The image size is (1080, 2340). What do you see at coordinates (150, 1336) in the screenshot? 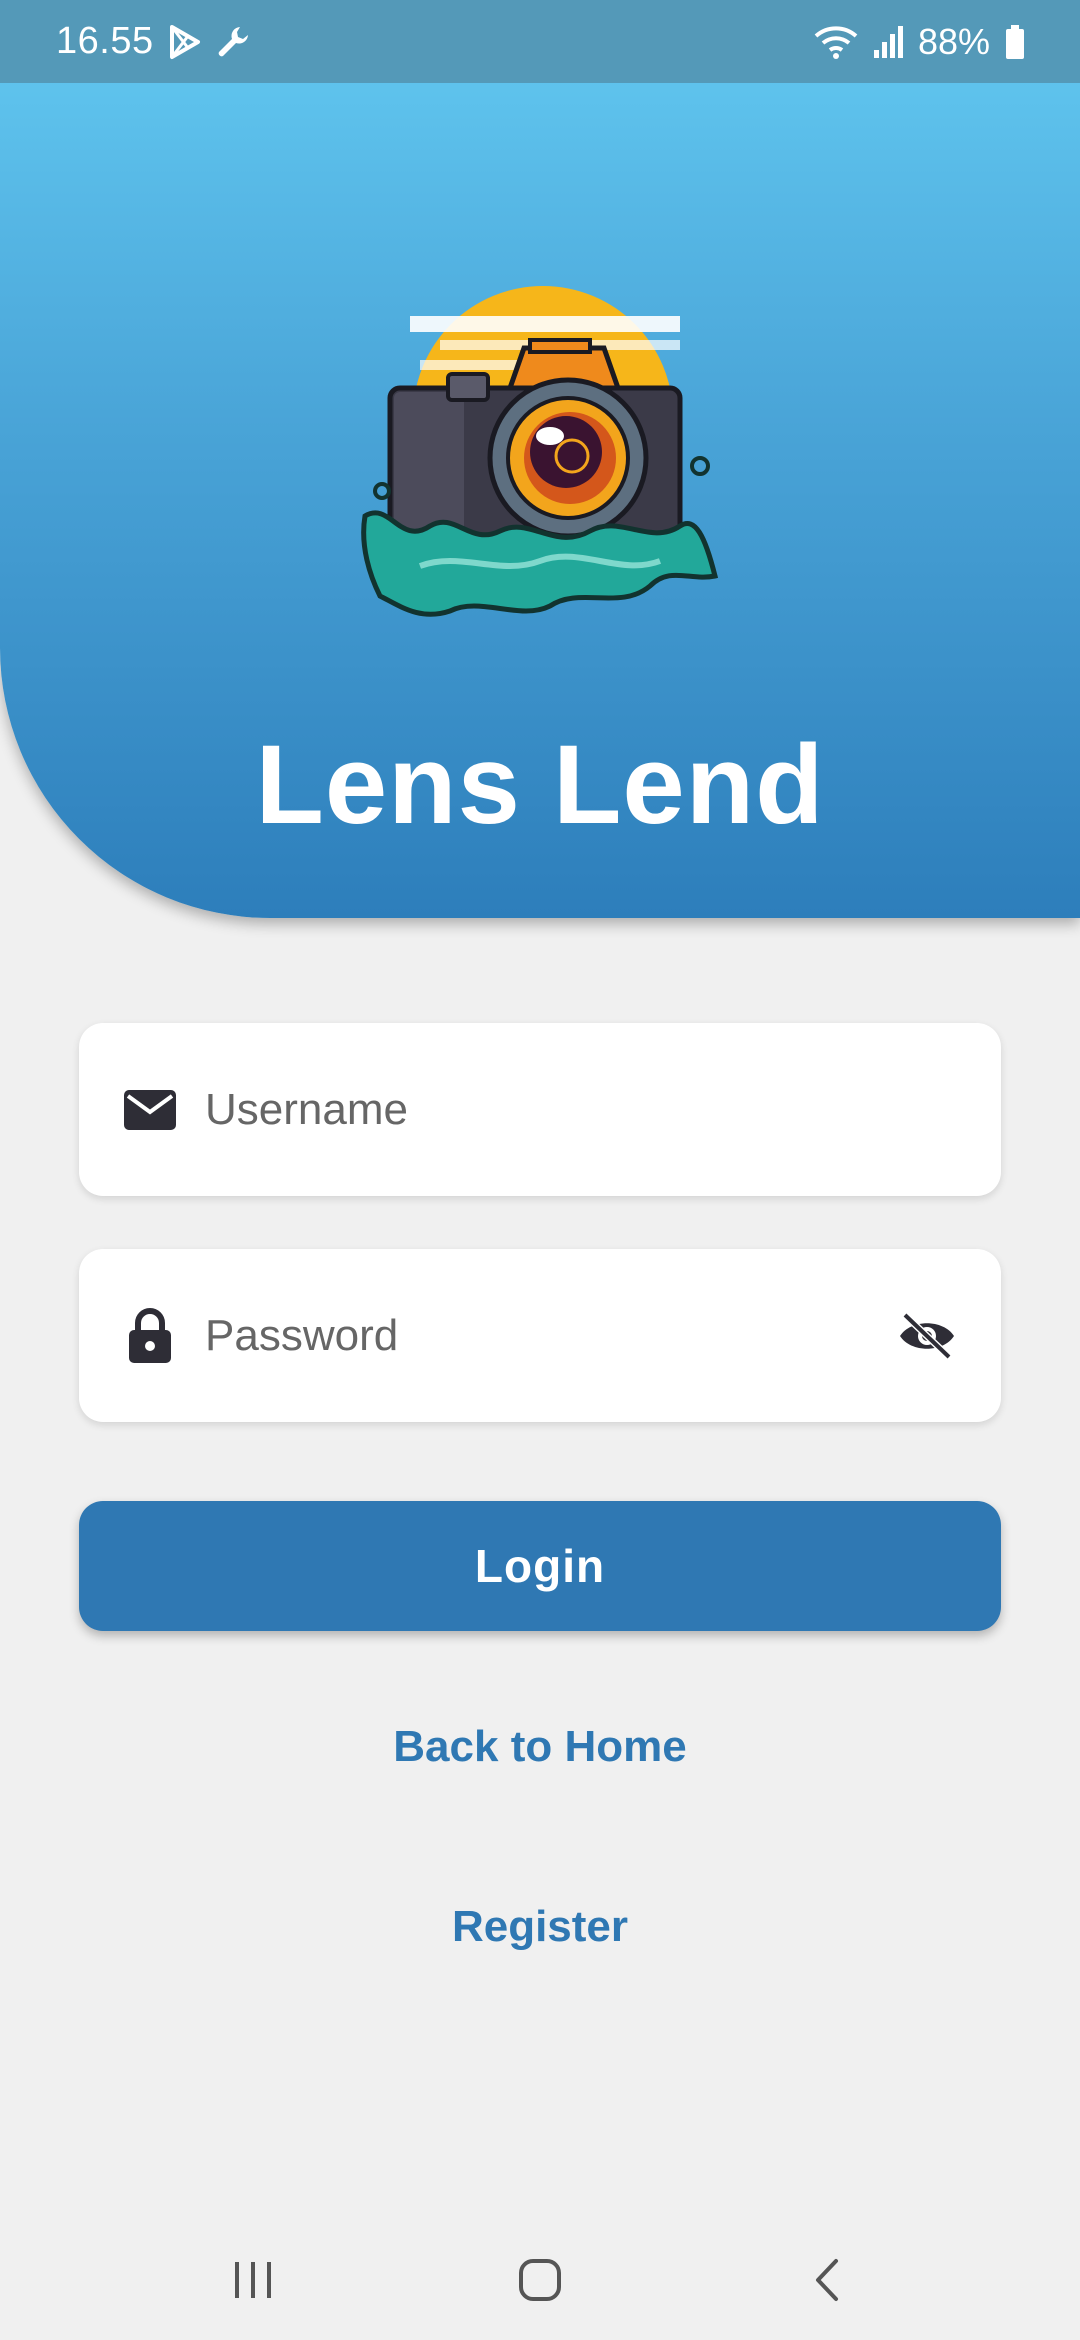
I see `lock-icon` at bounding box center [150, 1336].